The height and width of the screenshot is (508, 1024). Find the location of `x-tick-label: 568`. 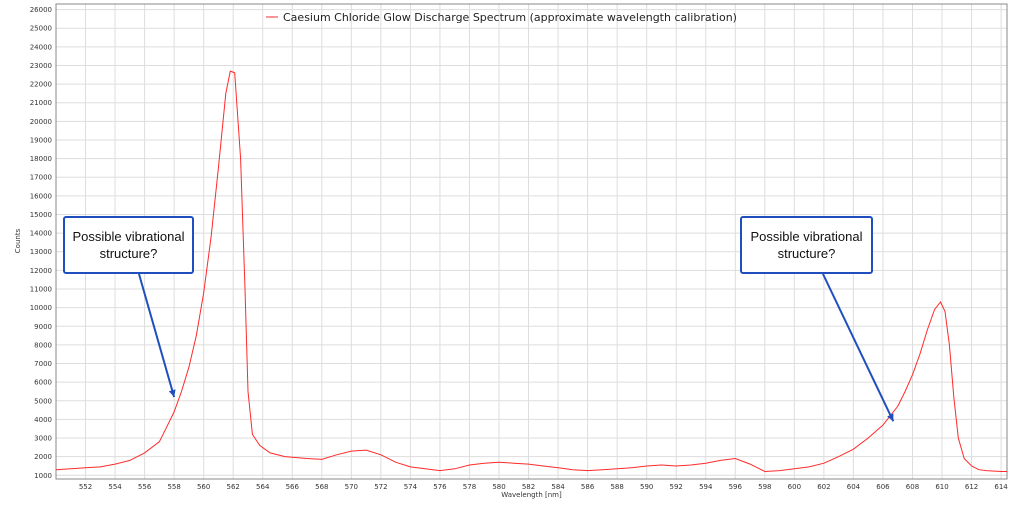

x-tick-label: 568 is located at coordinates (321, 487).